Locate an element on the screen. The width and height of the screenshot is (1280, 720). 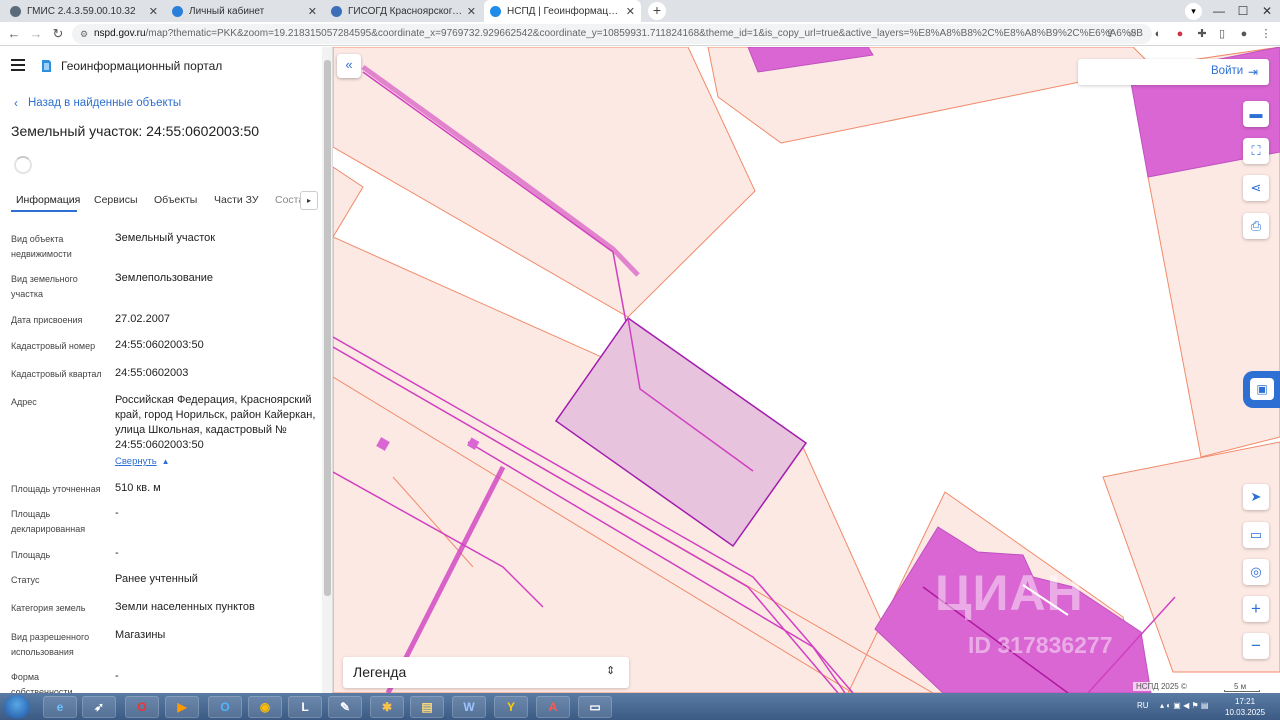
prop-value-status: Ранее учтенный is located at coordinates (156, 579).